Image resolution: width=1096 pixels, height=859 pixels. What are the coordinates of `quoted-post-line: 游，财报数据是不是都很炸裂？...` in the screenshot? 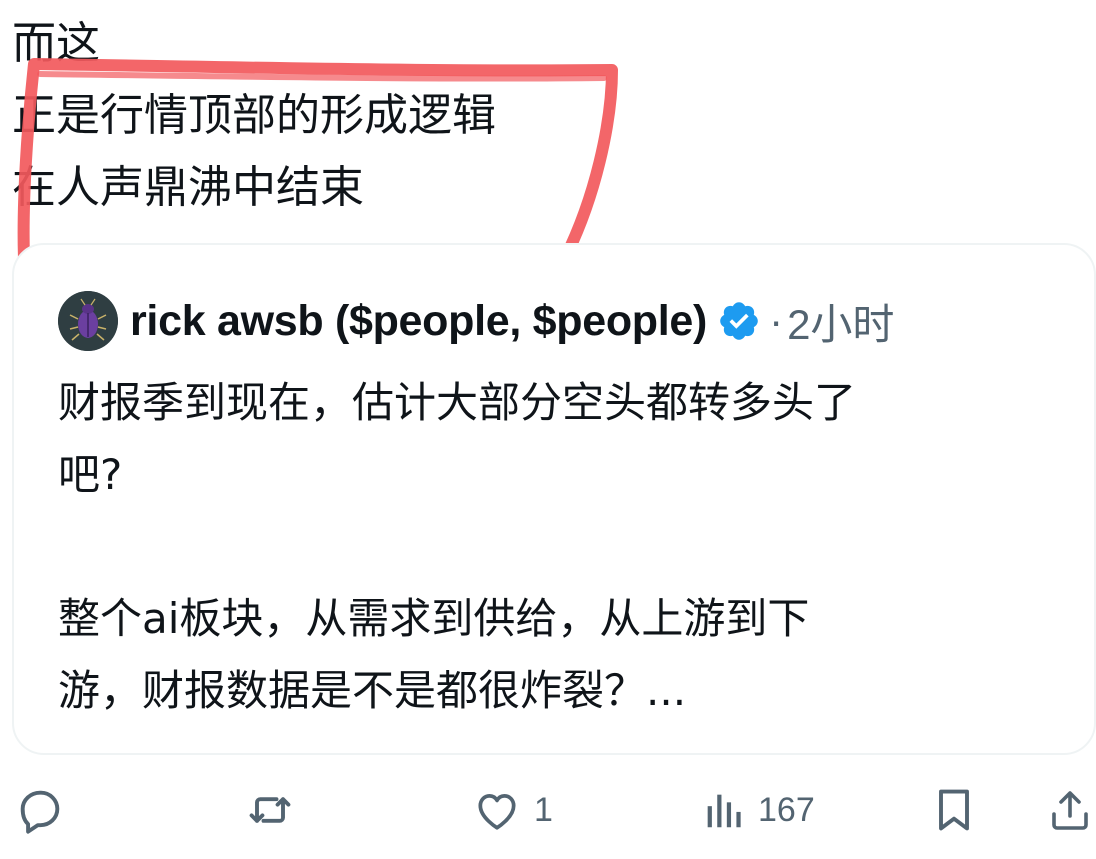 It's located at (372, 690).